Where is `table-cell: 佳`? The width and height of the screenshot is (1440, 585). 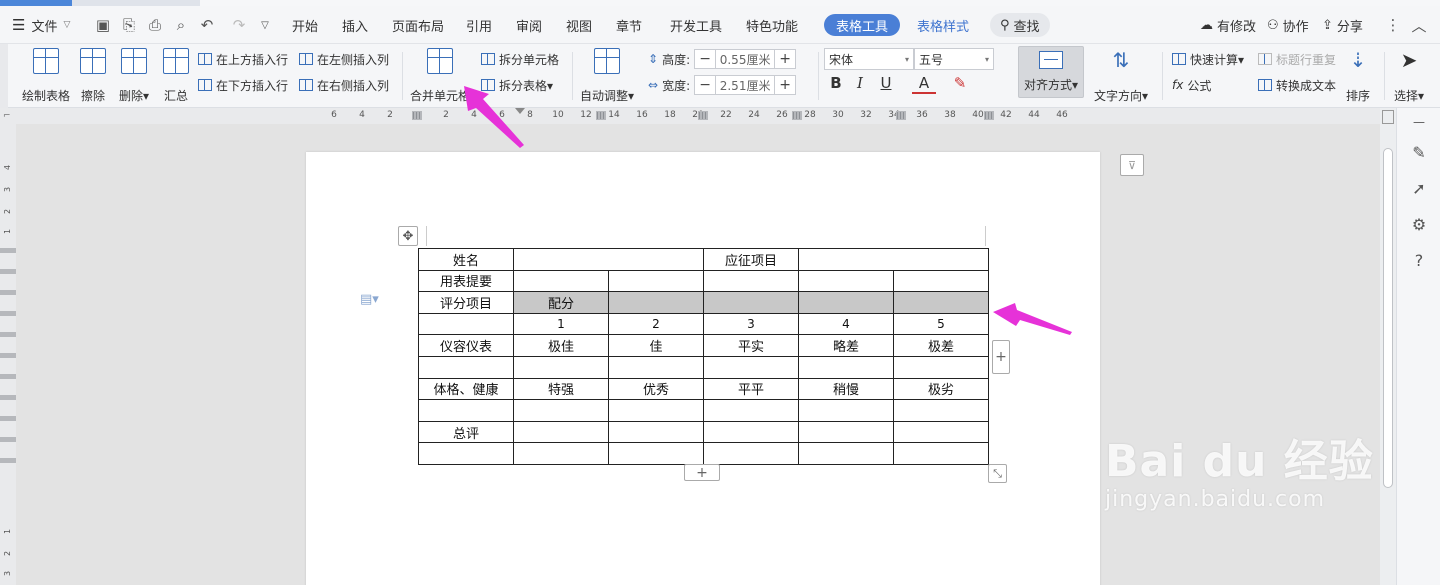 table-cell: 佳 is located at coordinates (656, 345).